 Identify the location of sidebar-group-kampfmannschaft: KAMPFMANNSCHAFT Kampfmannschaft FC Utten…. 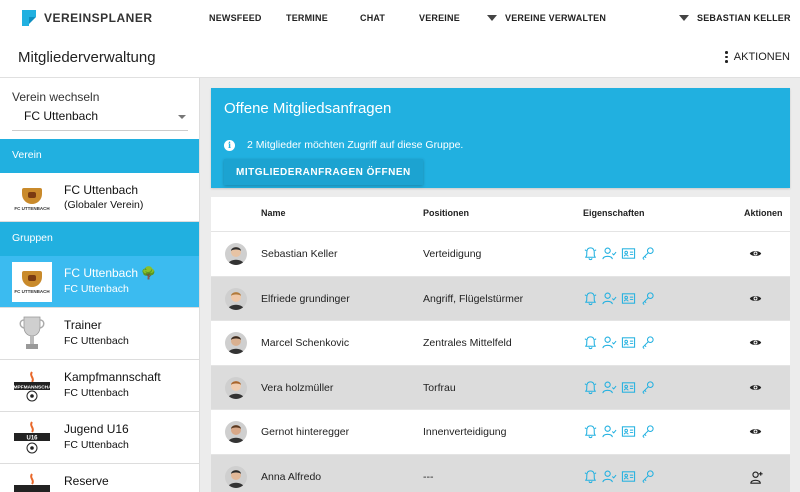
(99, 386).